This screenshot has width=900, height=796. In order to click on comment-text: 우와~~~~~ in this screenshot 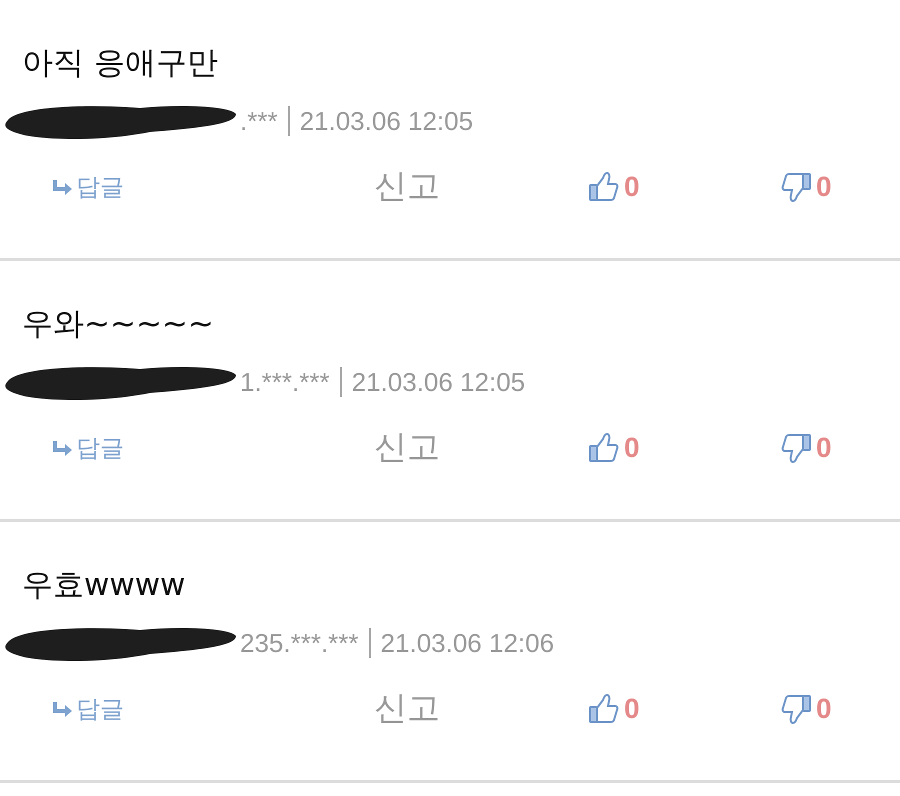, I will do `click(118, 324)`.